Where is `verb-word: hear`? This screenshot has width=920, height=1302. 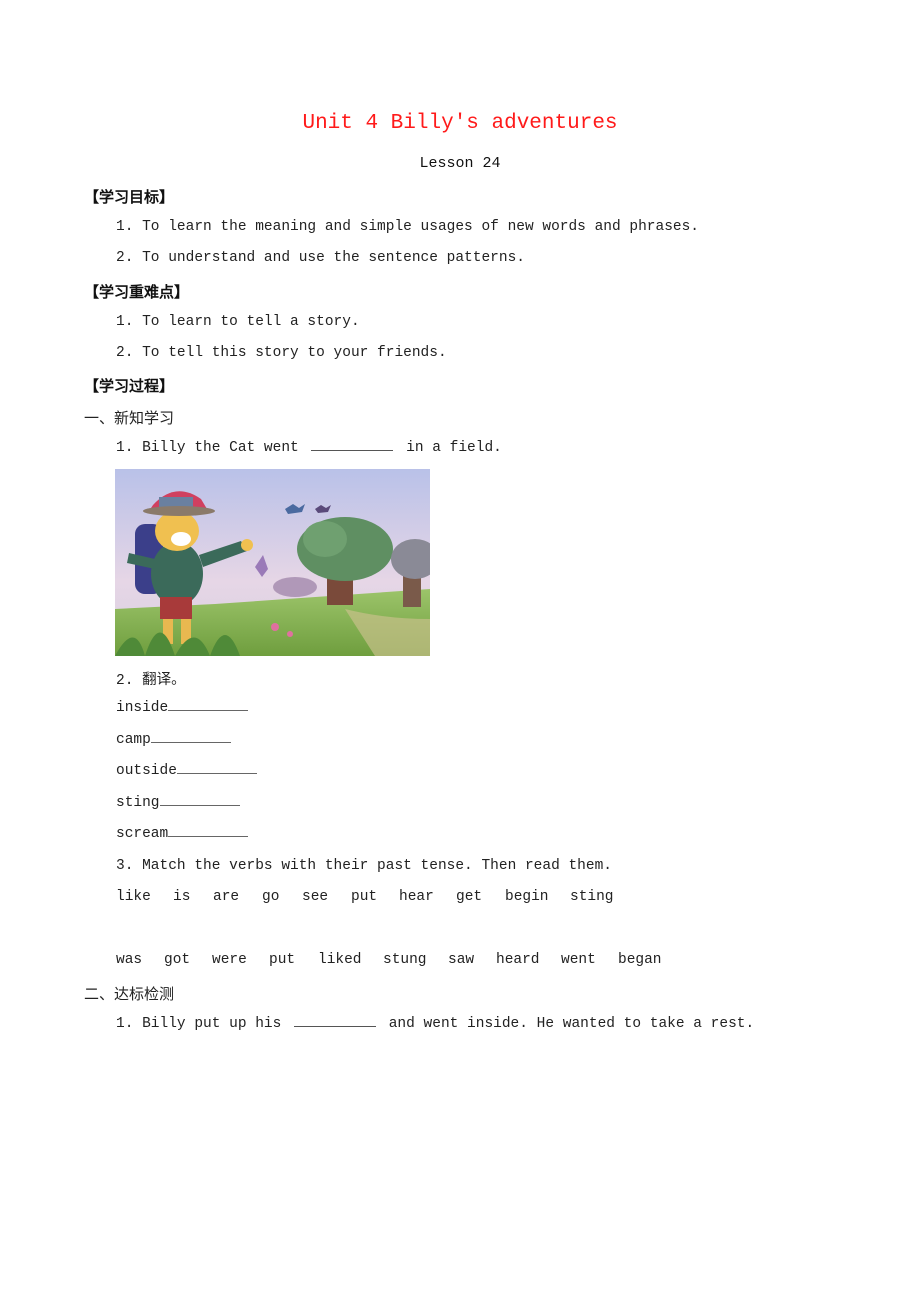 verb-word: hear is located at coordinates (416, 897).